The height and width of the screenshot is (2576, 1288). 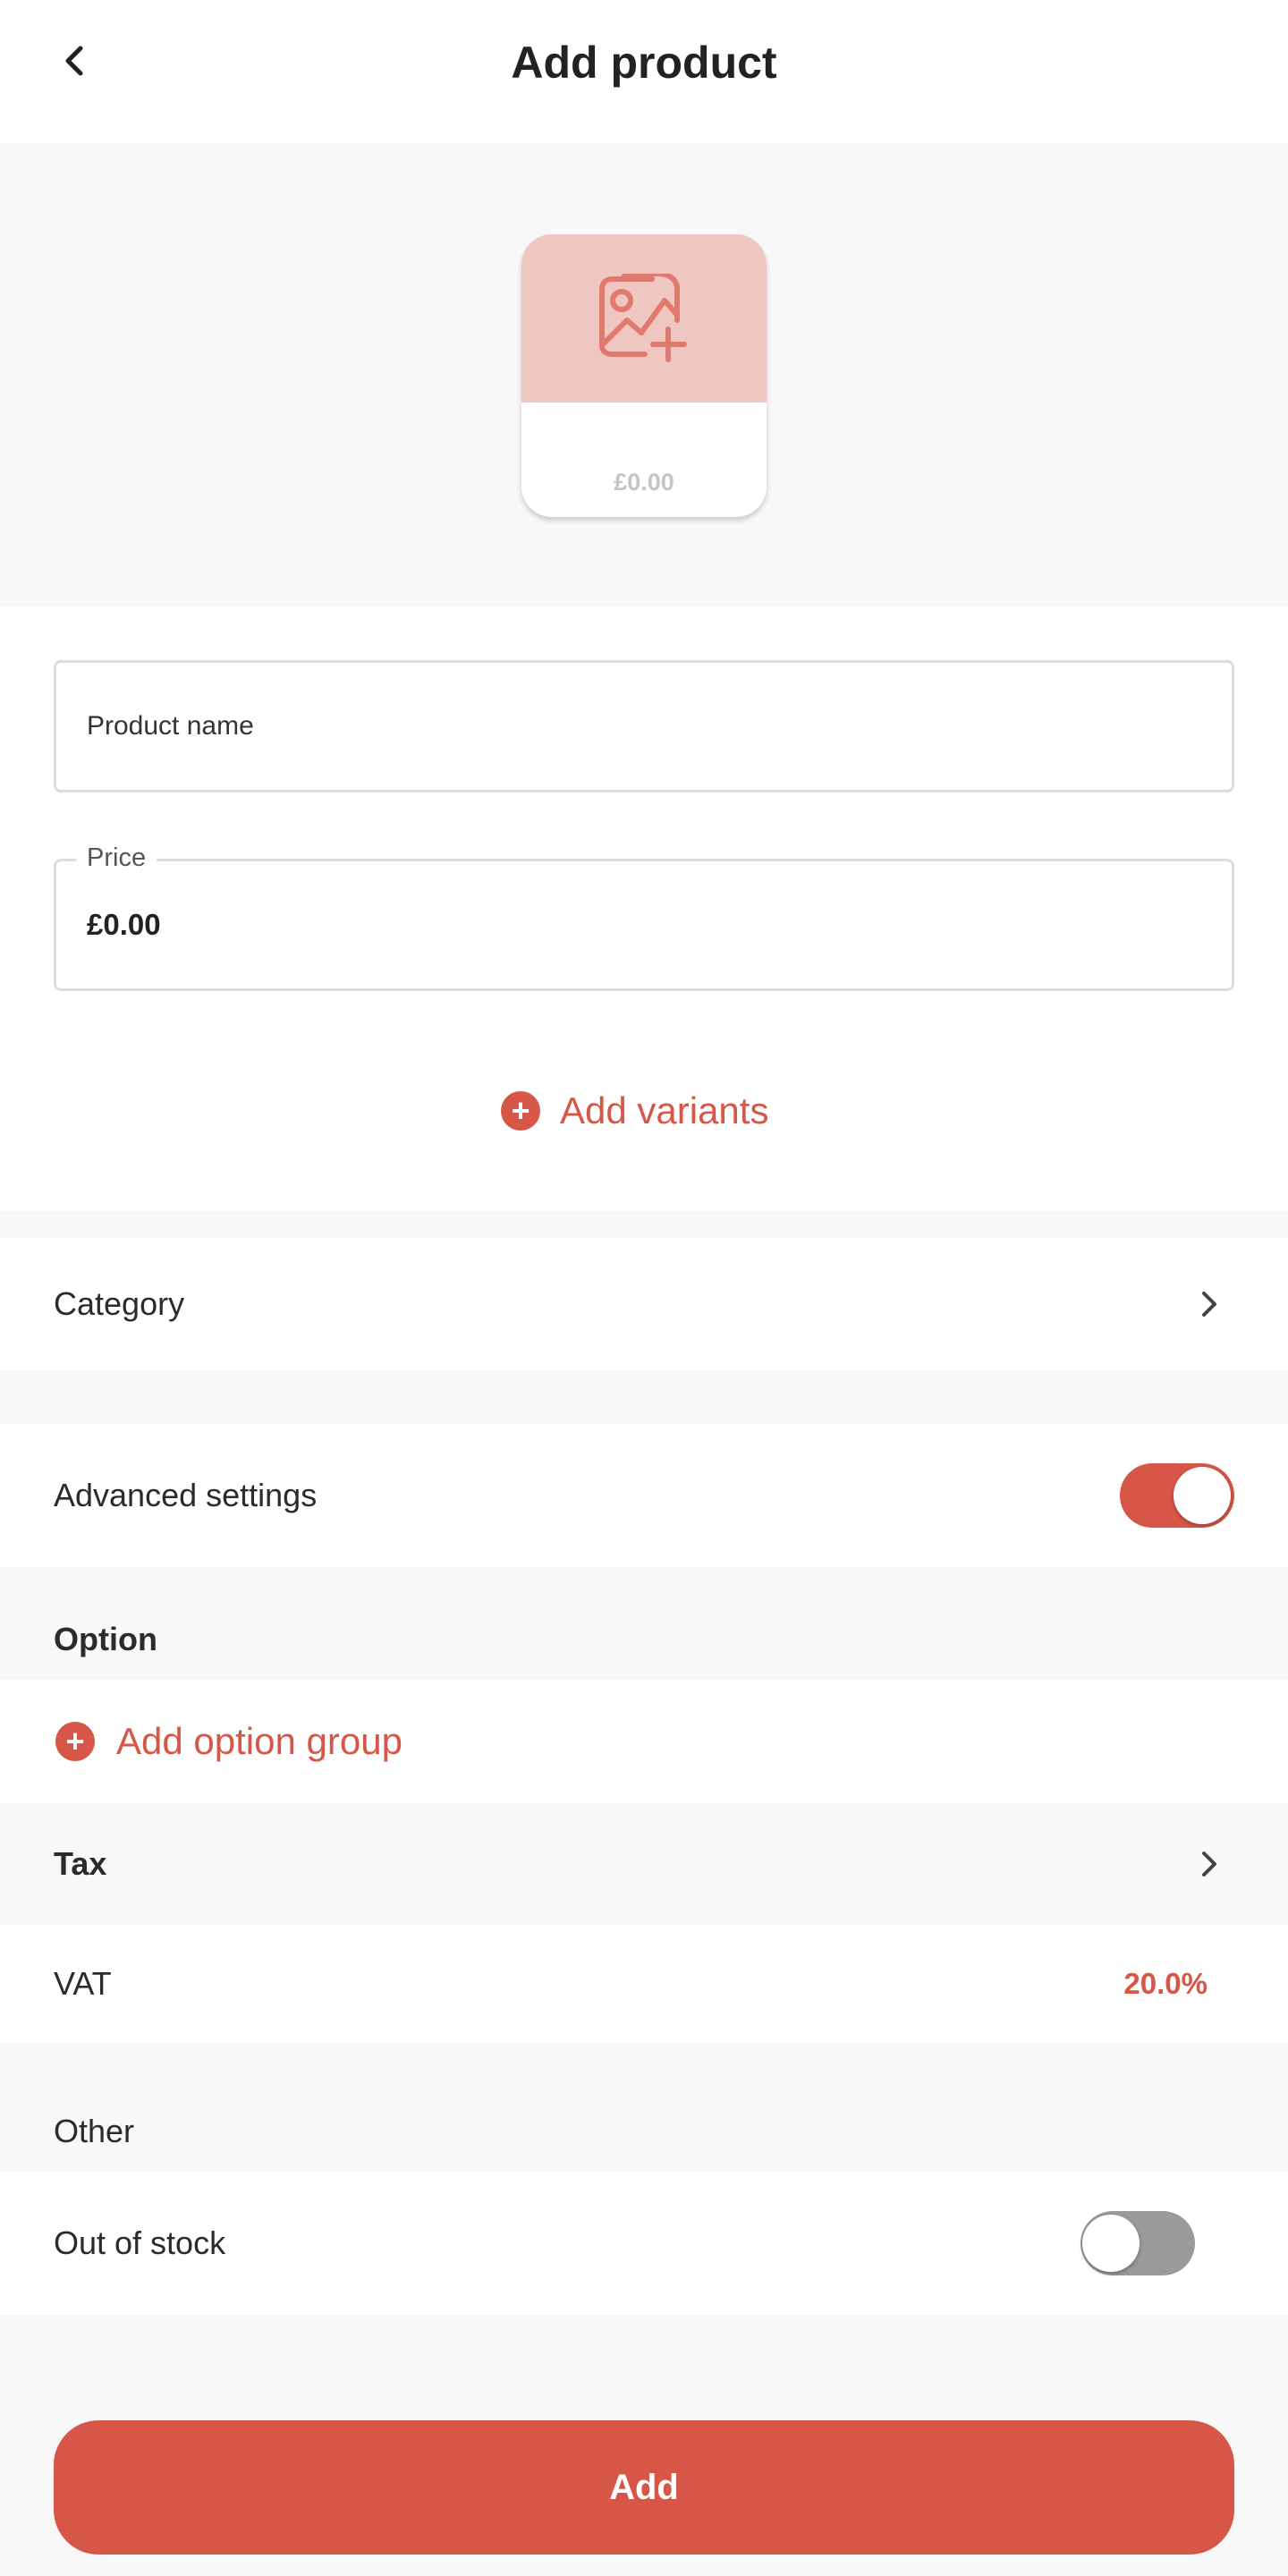 I want to click on card-price: £0.00, so click(x=644, y=482).